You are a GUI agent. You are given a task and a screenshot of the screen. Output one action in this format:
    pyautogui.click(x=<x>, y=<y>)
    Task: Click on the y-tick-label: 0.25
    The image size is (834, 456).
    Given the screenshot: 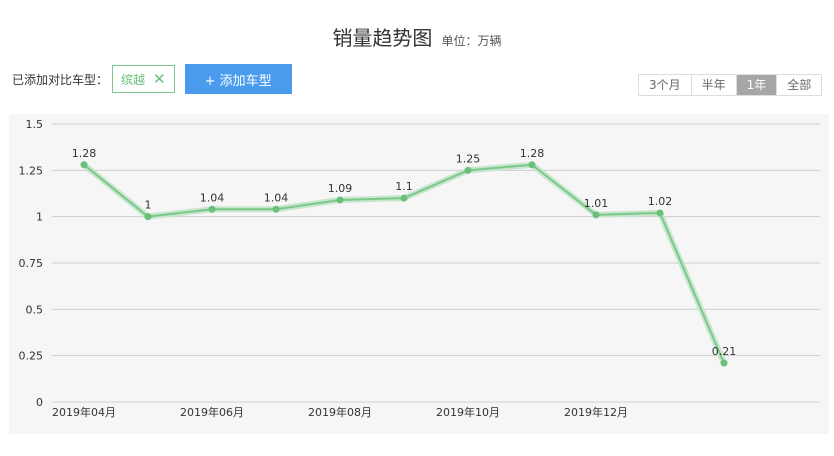 What is the action you would take?
    pyautogui.click(x=31, y=356)
    